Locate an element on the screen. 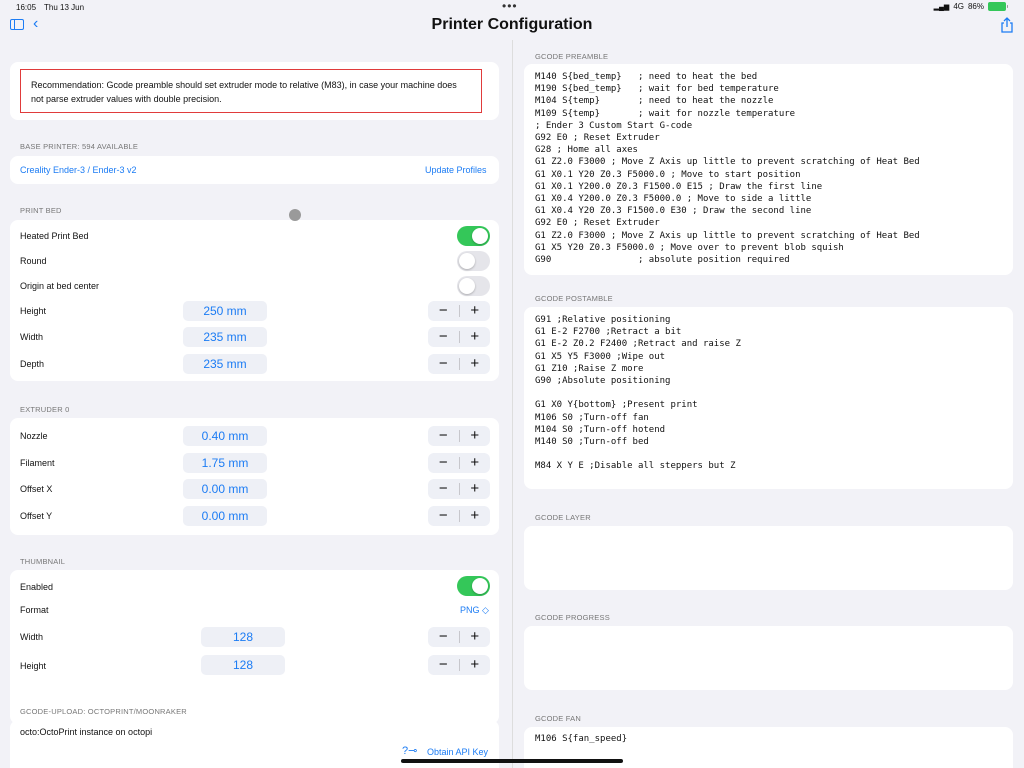 The height and width of the screenshot is (768, 1024). origin-center-label: Origin at bed center is located at coordinates (60, 286).